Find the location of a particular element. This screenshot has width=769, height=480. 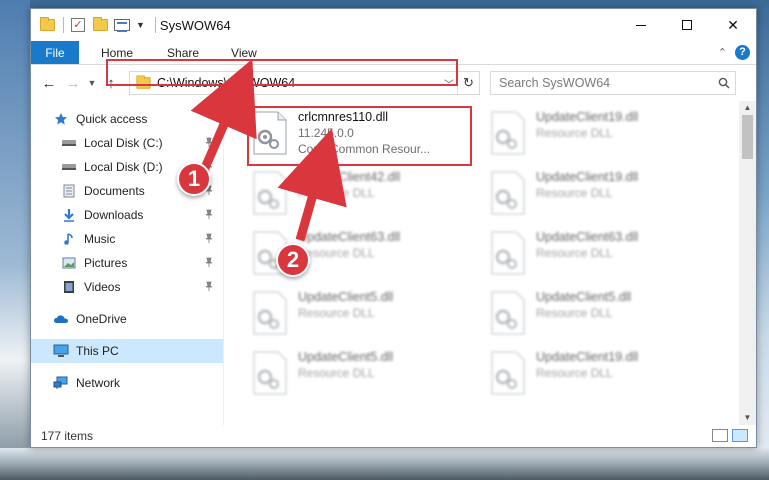

vertical-scrollbar: ▲ ▼ is located at coordinates (747, 263).